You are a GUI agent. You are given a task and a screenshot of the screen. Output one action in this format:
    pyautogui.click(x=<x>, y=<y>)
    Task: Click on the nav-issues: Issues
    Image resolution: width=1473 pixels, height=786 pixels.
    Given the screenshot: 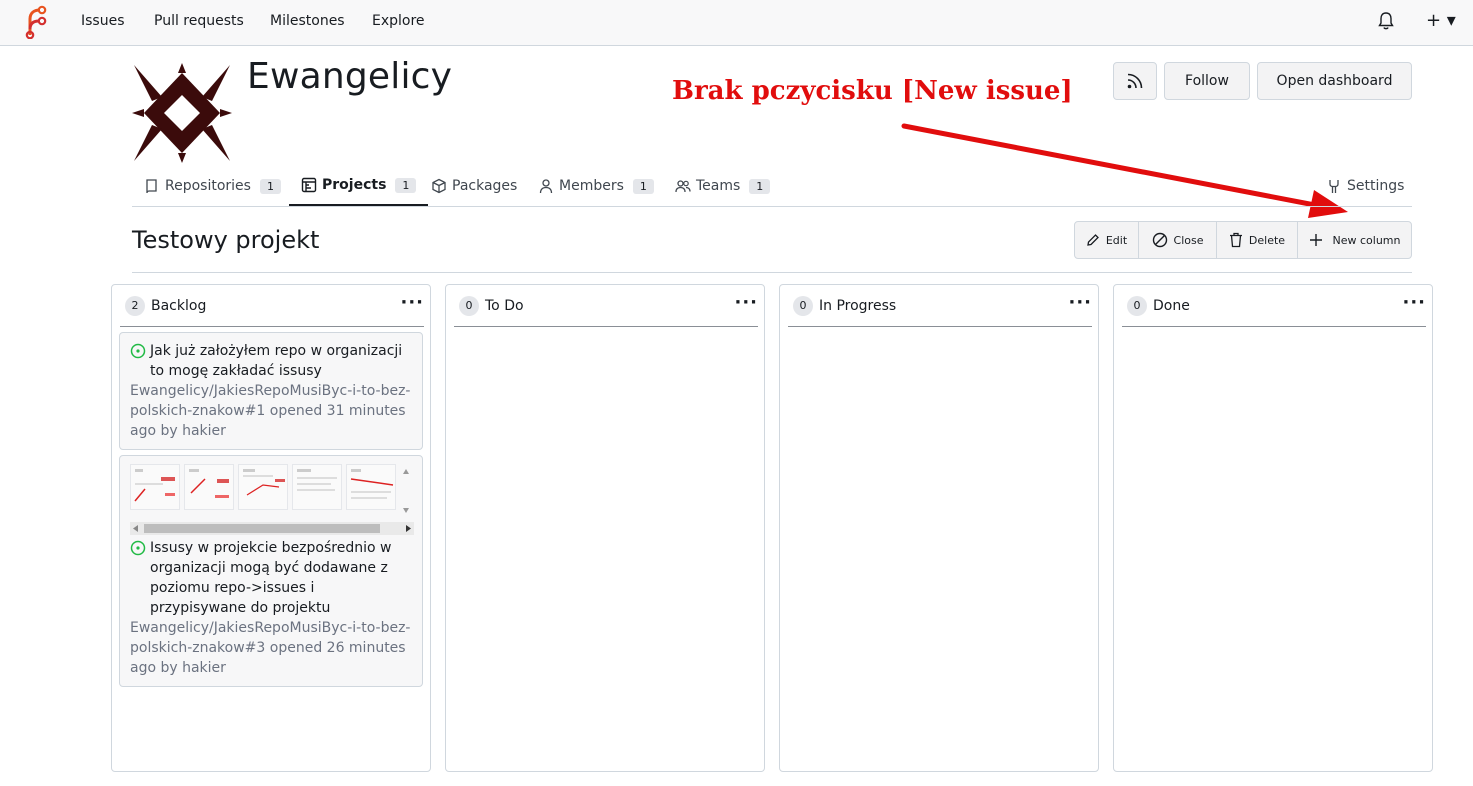 What is the action you would take?
    pyautogui.click(x=103, y=21)
    